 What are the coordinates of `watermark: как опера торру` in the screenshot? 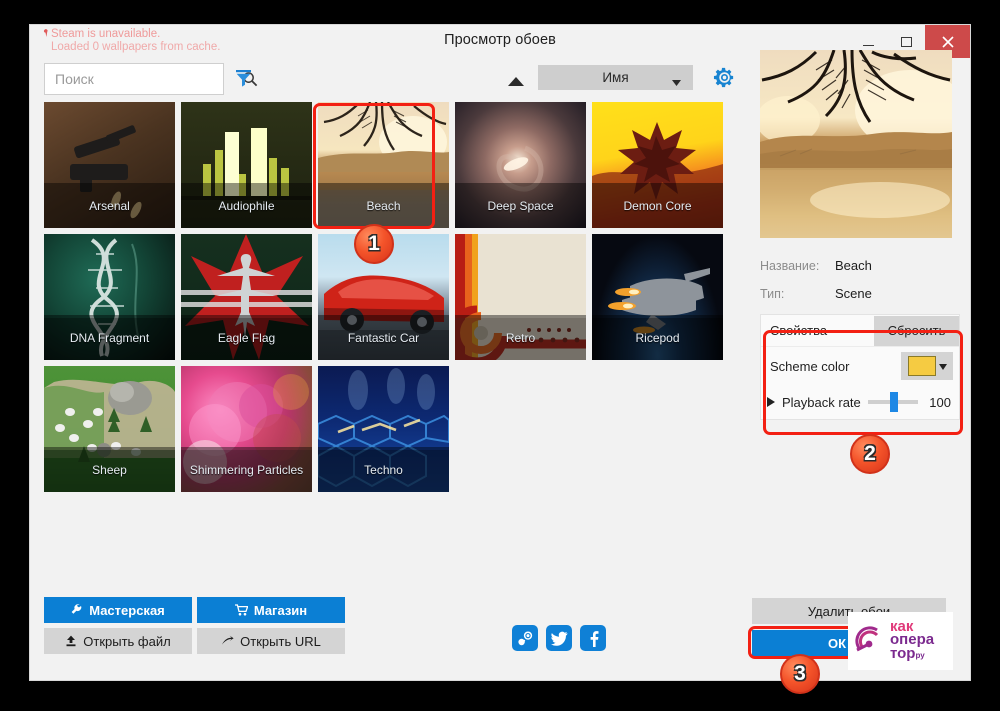 It's located at (900, 641).